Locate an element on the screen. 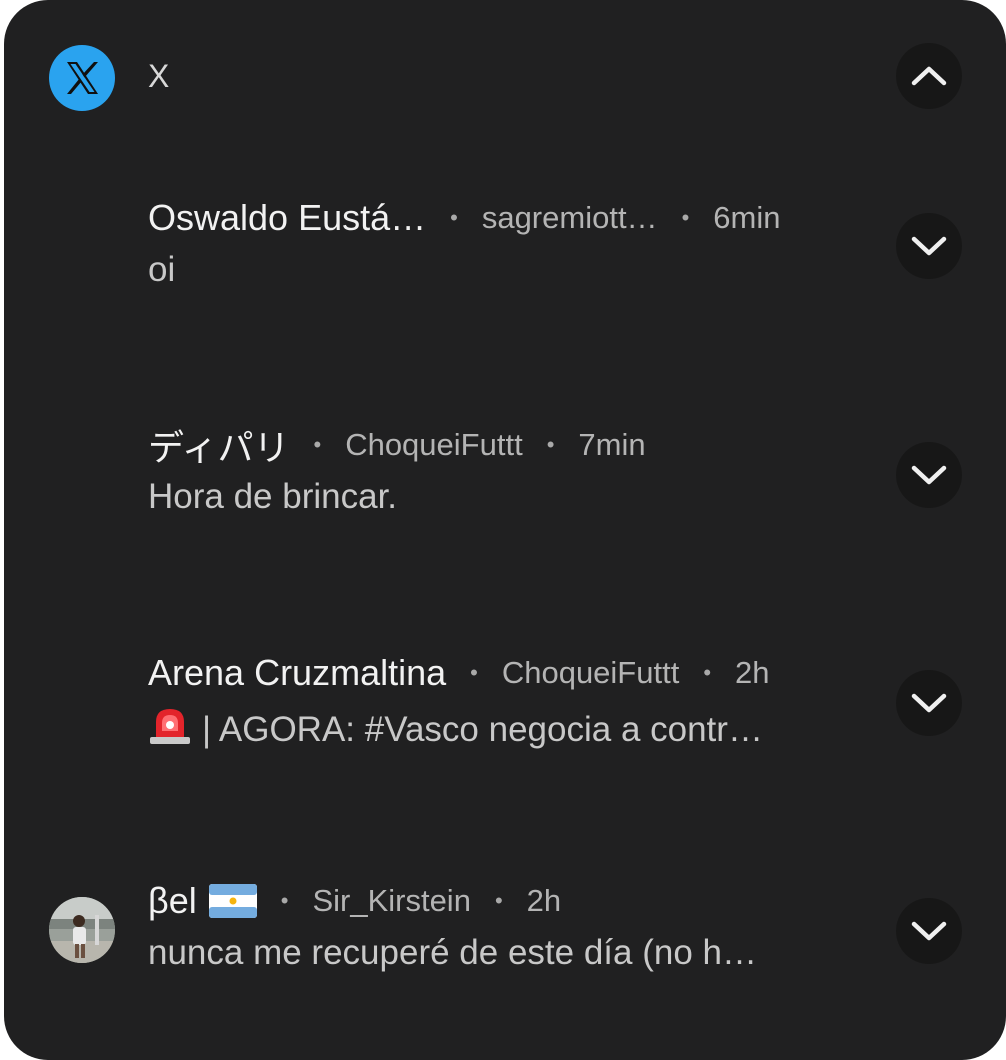 The image size is (1006, 1060). sender-name: ディパリ is located at coordinates (219, 447).